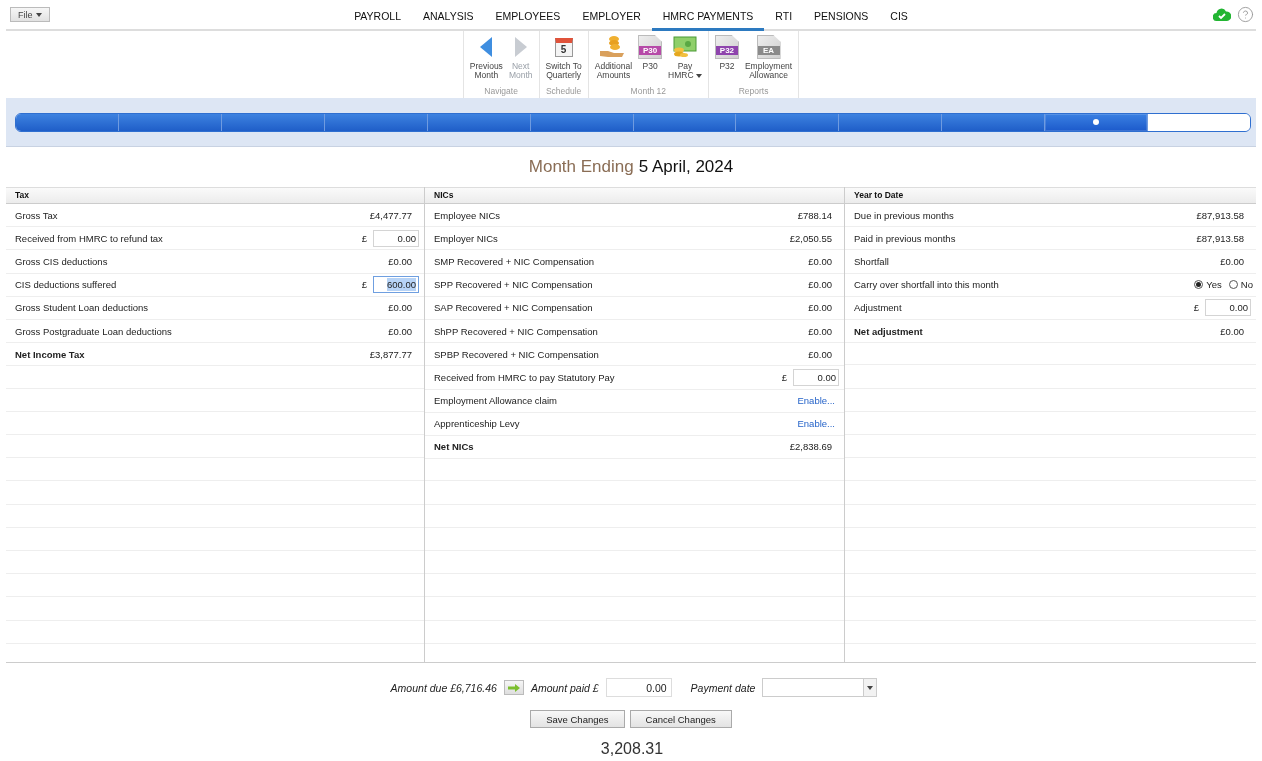 This screenshot has height=761, width=1262. Describe the element at coordinates (723, 687) in the screenshot. I see `payment-date-label: Payment date` at that location.